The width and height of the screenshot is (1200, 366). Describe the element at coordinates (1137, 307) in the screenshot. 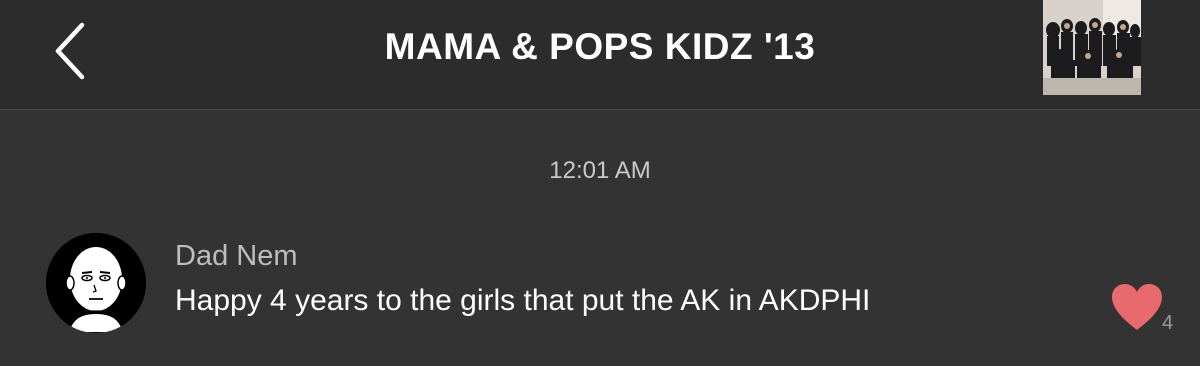

I see `heart-icon` at that location.